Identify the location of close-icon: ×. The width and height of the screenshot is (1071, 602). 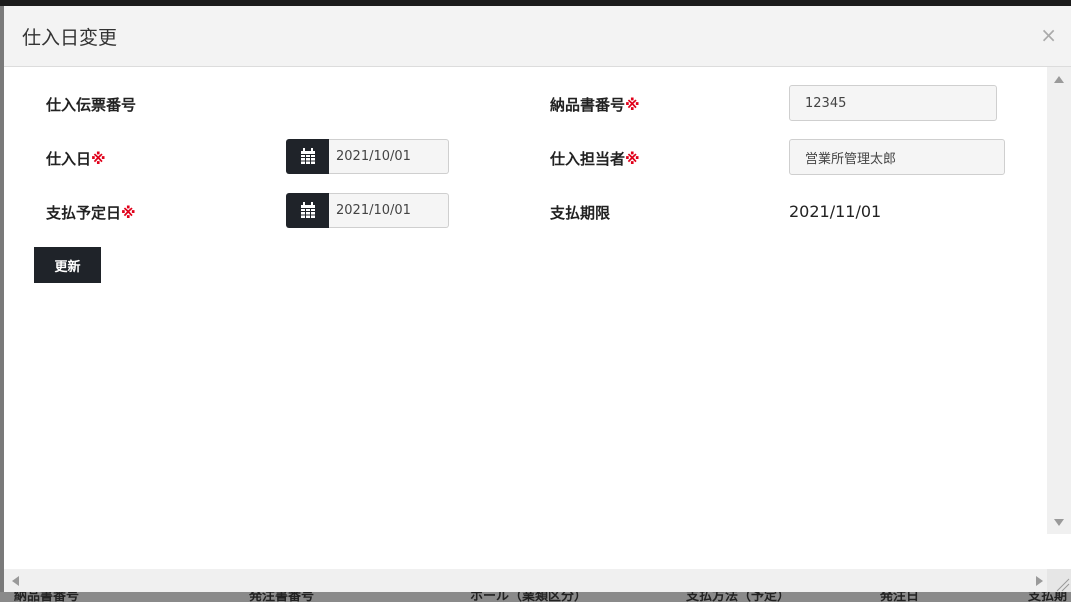
(1048, 35).